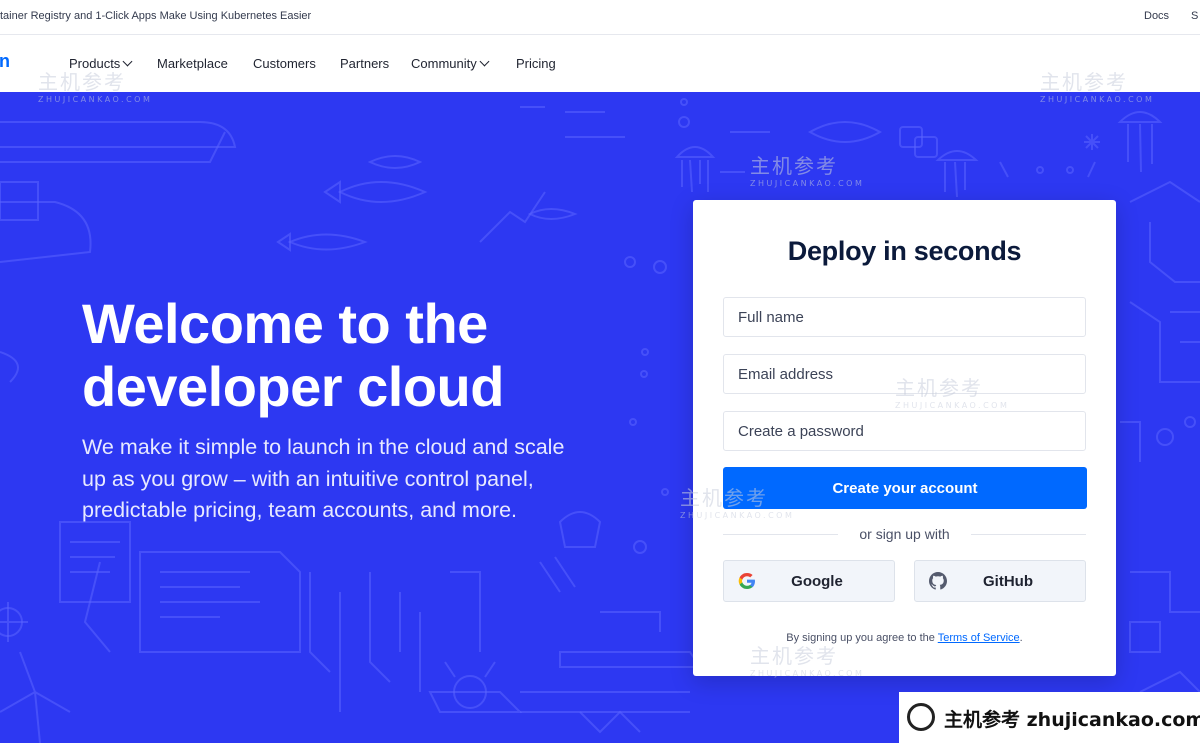 This screenshot has width=1200, height=743. I want to click on logo: n, so click(5, 61).